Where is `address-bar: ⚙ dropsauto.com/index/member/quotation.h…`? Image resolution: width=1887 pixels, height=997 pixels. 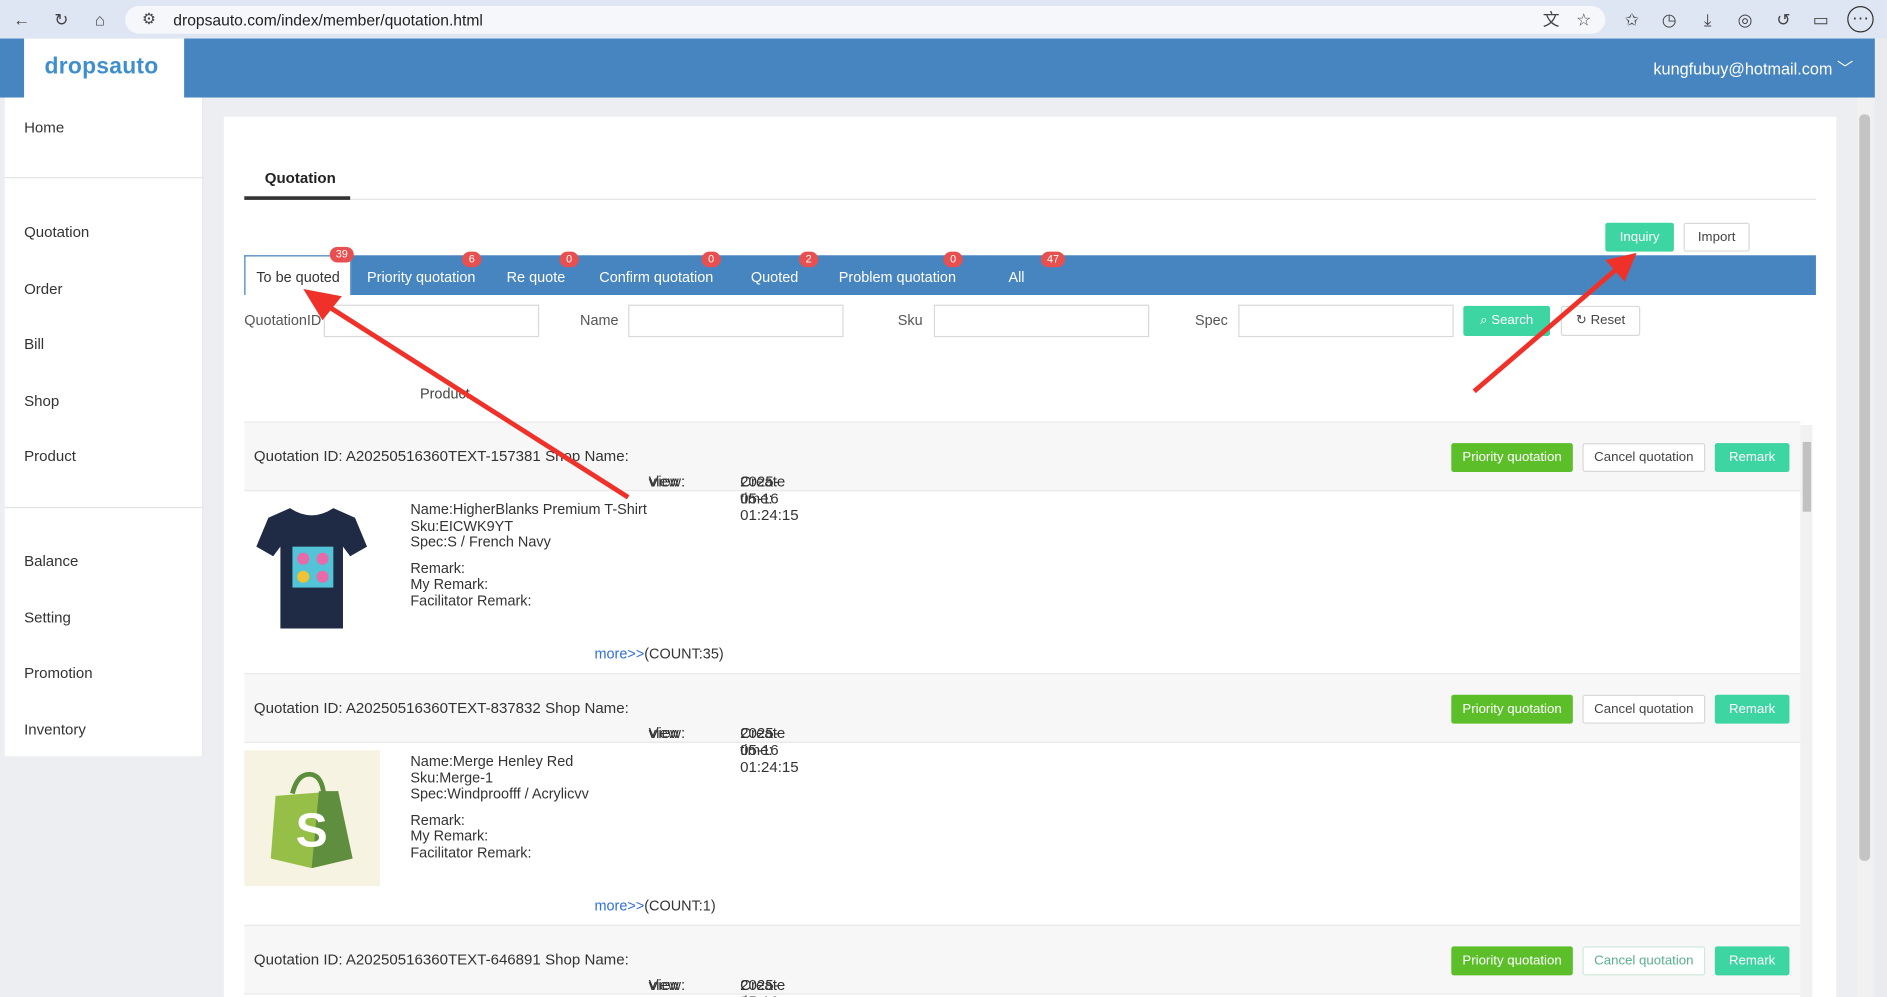
address-bar: ⚙ dropsauto.com/index/member/quotation.h… is located at coordinates (865, 20).